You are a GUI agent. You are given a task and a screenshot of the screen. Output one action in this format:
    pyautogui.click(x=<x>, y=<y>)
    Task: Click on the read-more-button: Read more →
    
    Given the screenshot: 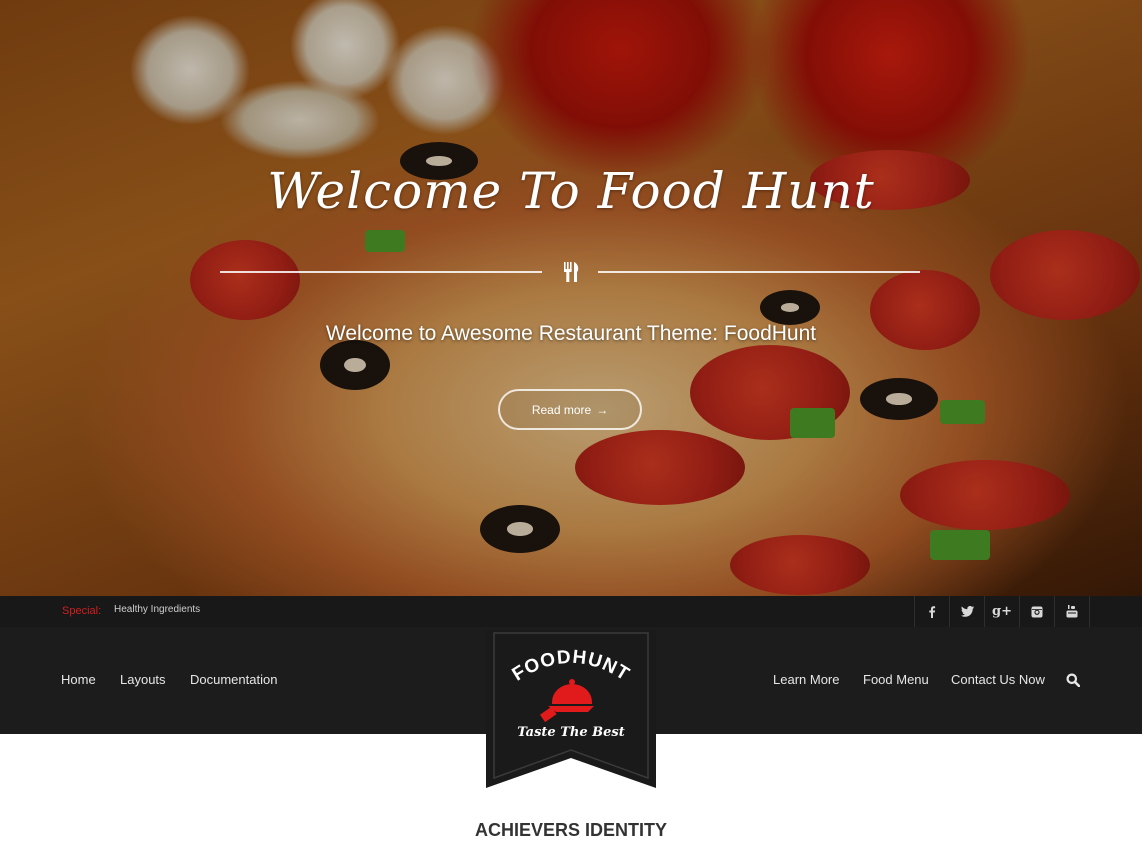 What is the action you would take?
    pyautogui.click(x=570, y=409)
    